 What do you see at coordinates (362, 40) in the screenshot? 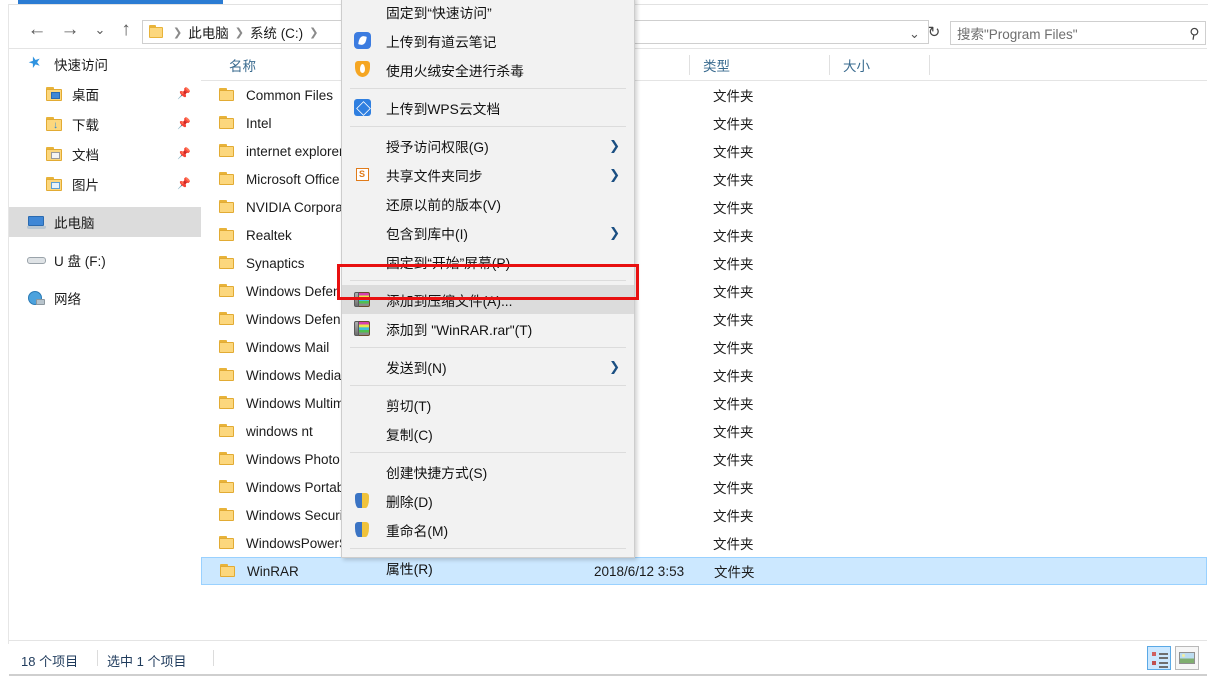
I see `youdao-cloud-icon` at bounding box center [362, 40].